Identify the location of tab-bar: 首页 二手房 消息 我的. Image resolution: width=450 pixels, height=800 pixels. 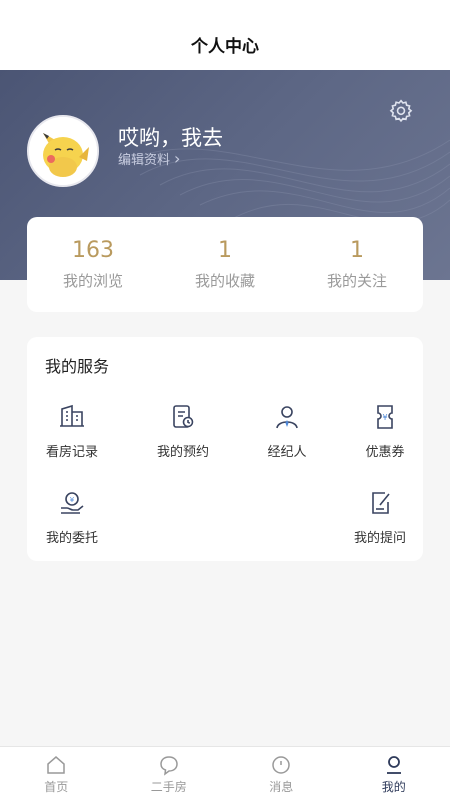
(225, 773).